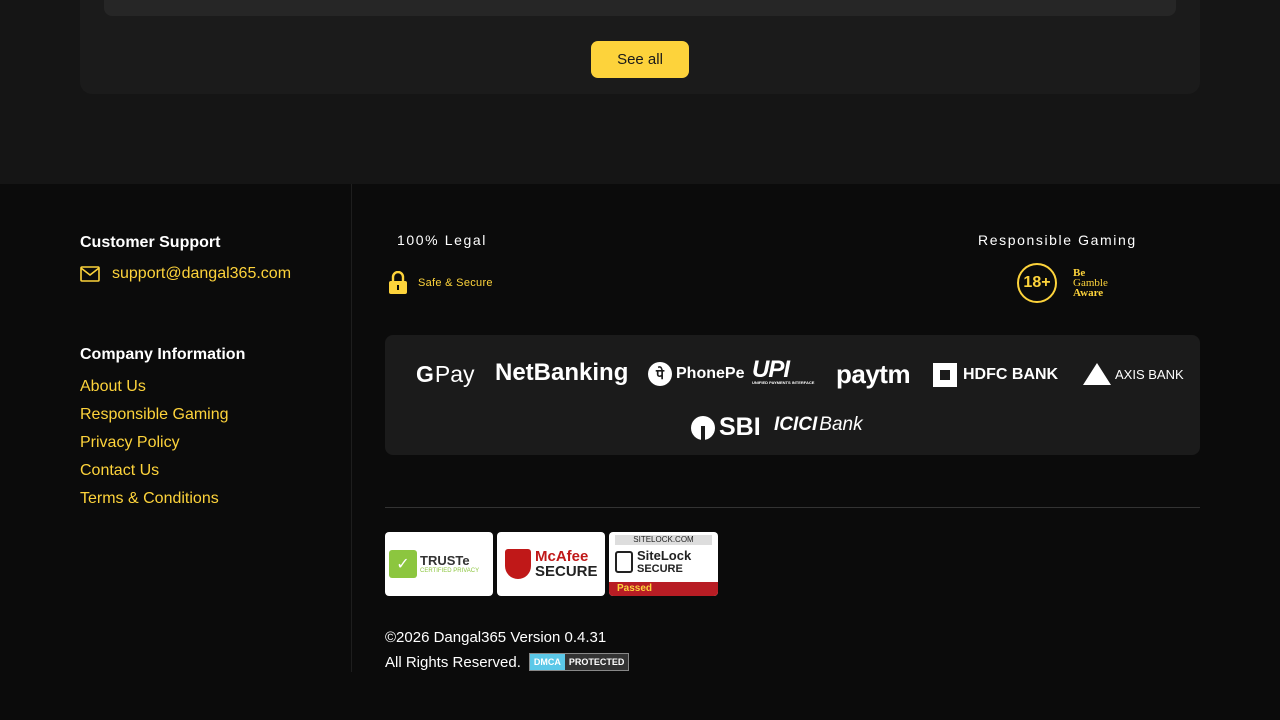 This screenshot has width=1280, height=720. I want to click on sbi-logo: SBI, so click(726, 427).